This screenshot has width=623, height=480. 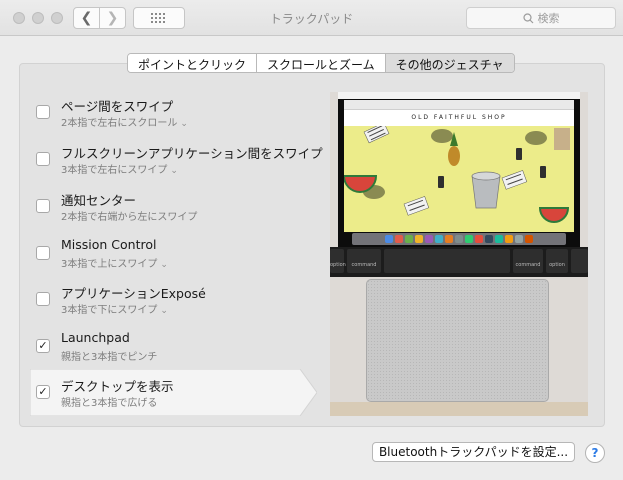 What do you see at coordinates (95, 337) in the screenshot?
I see `option-title: Launchpad` at bounding box center [95, 337].